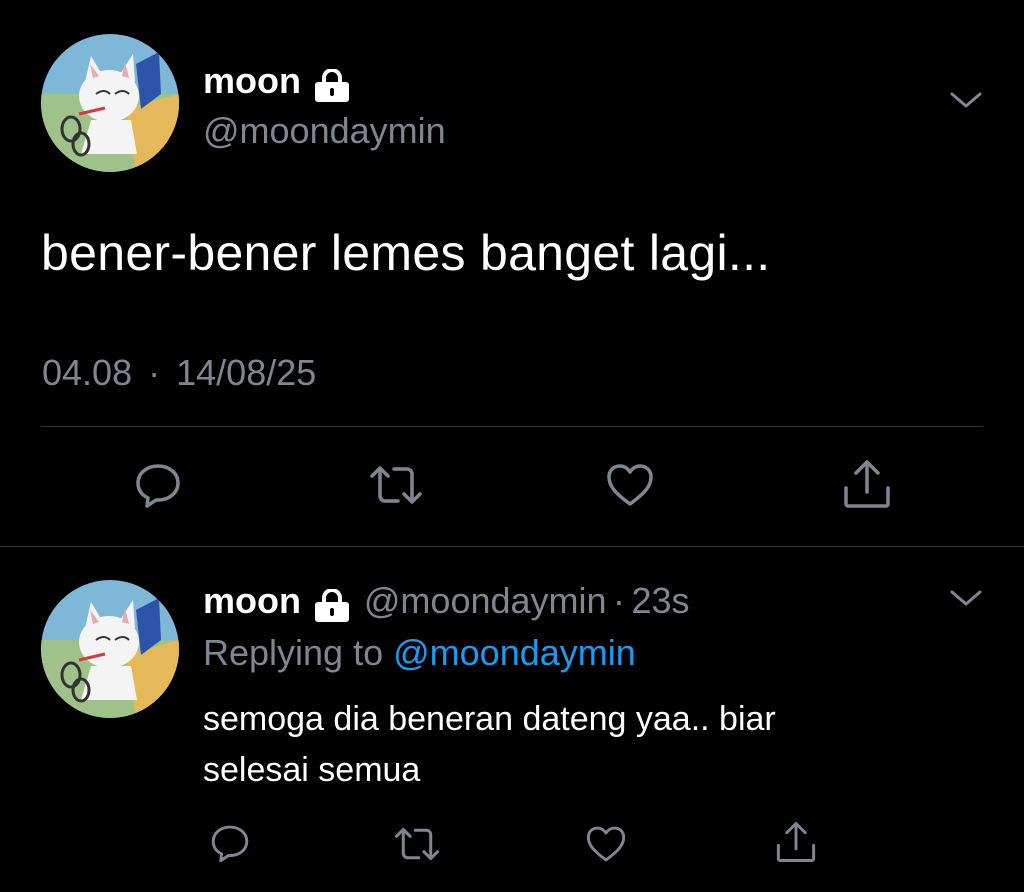  Describe the element at coordinates (87, 372) in the screenshot. I see `tweet-time: 04.08` at that location.